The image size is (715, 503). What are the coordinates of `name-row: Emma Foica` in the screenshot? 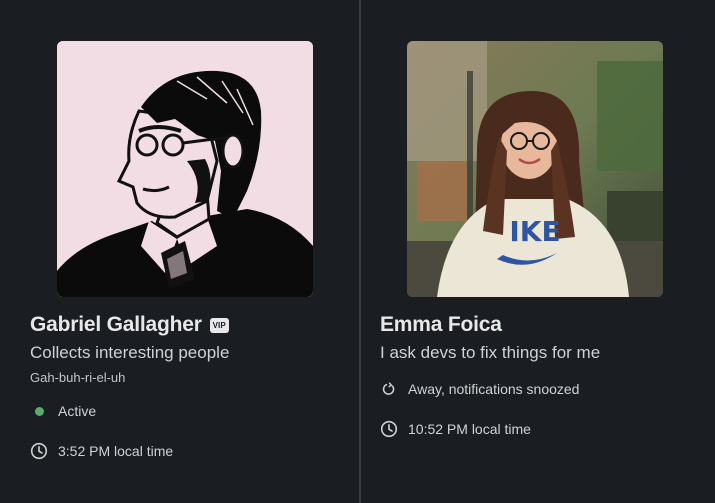 It's located at (441, 325).